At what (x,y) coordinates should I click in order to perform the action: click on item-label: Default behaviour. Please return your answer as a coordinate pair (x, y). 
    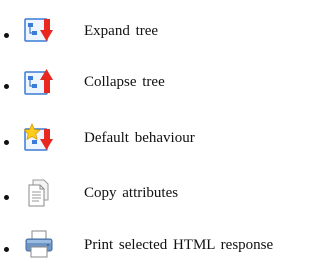
    Looking at the image, I should click on (139, 138).